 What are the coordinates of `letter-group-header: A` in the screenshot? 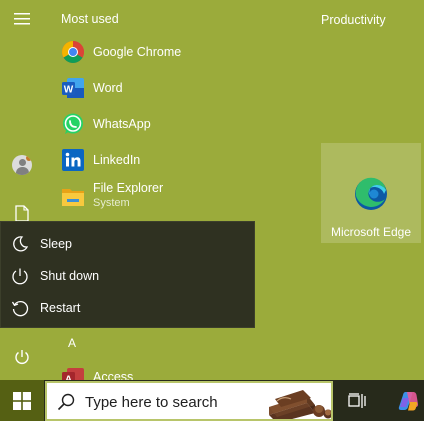 It's located at (72, 343).